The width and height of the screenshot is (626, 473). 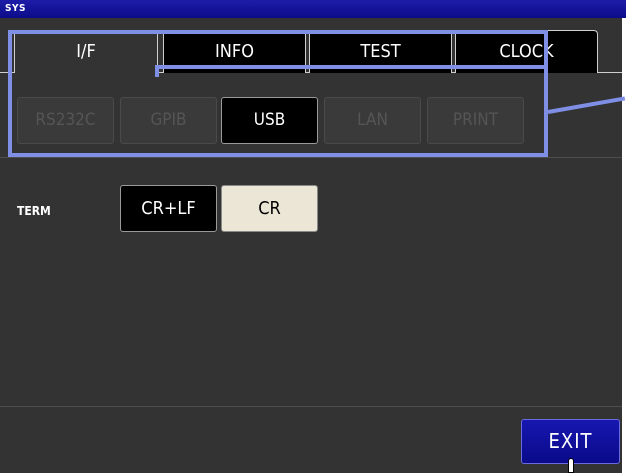 What do you see at coordinates (168, 208) in the screenshot?
I see `term-crlf-button: CR+LF` at bounding box center [168, 208].